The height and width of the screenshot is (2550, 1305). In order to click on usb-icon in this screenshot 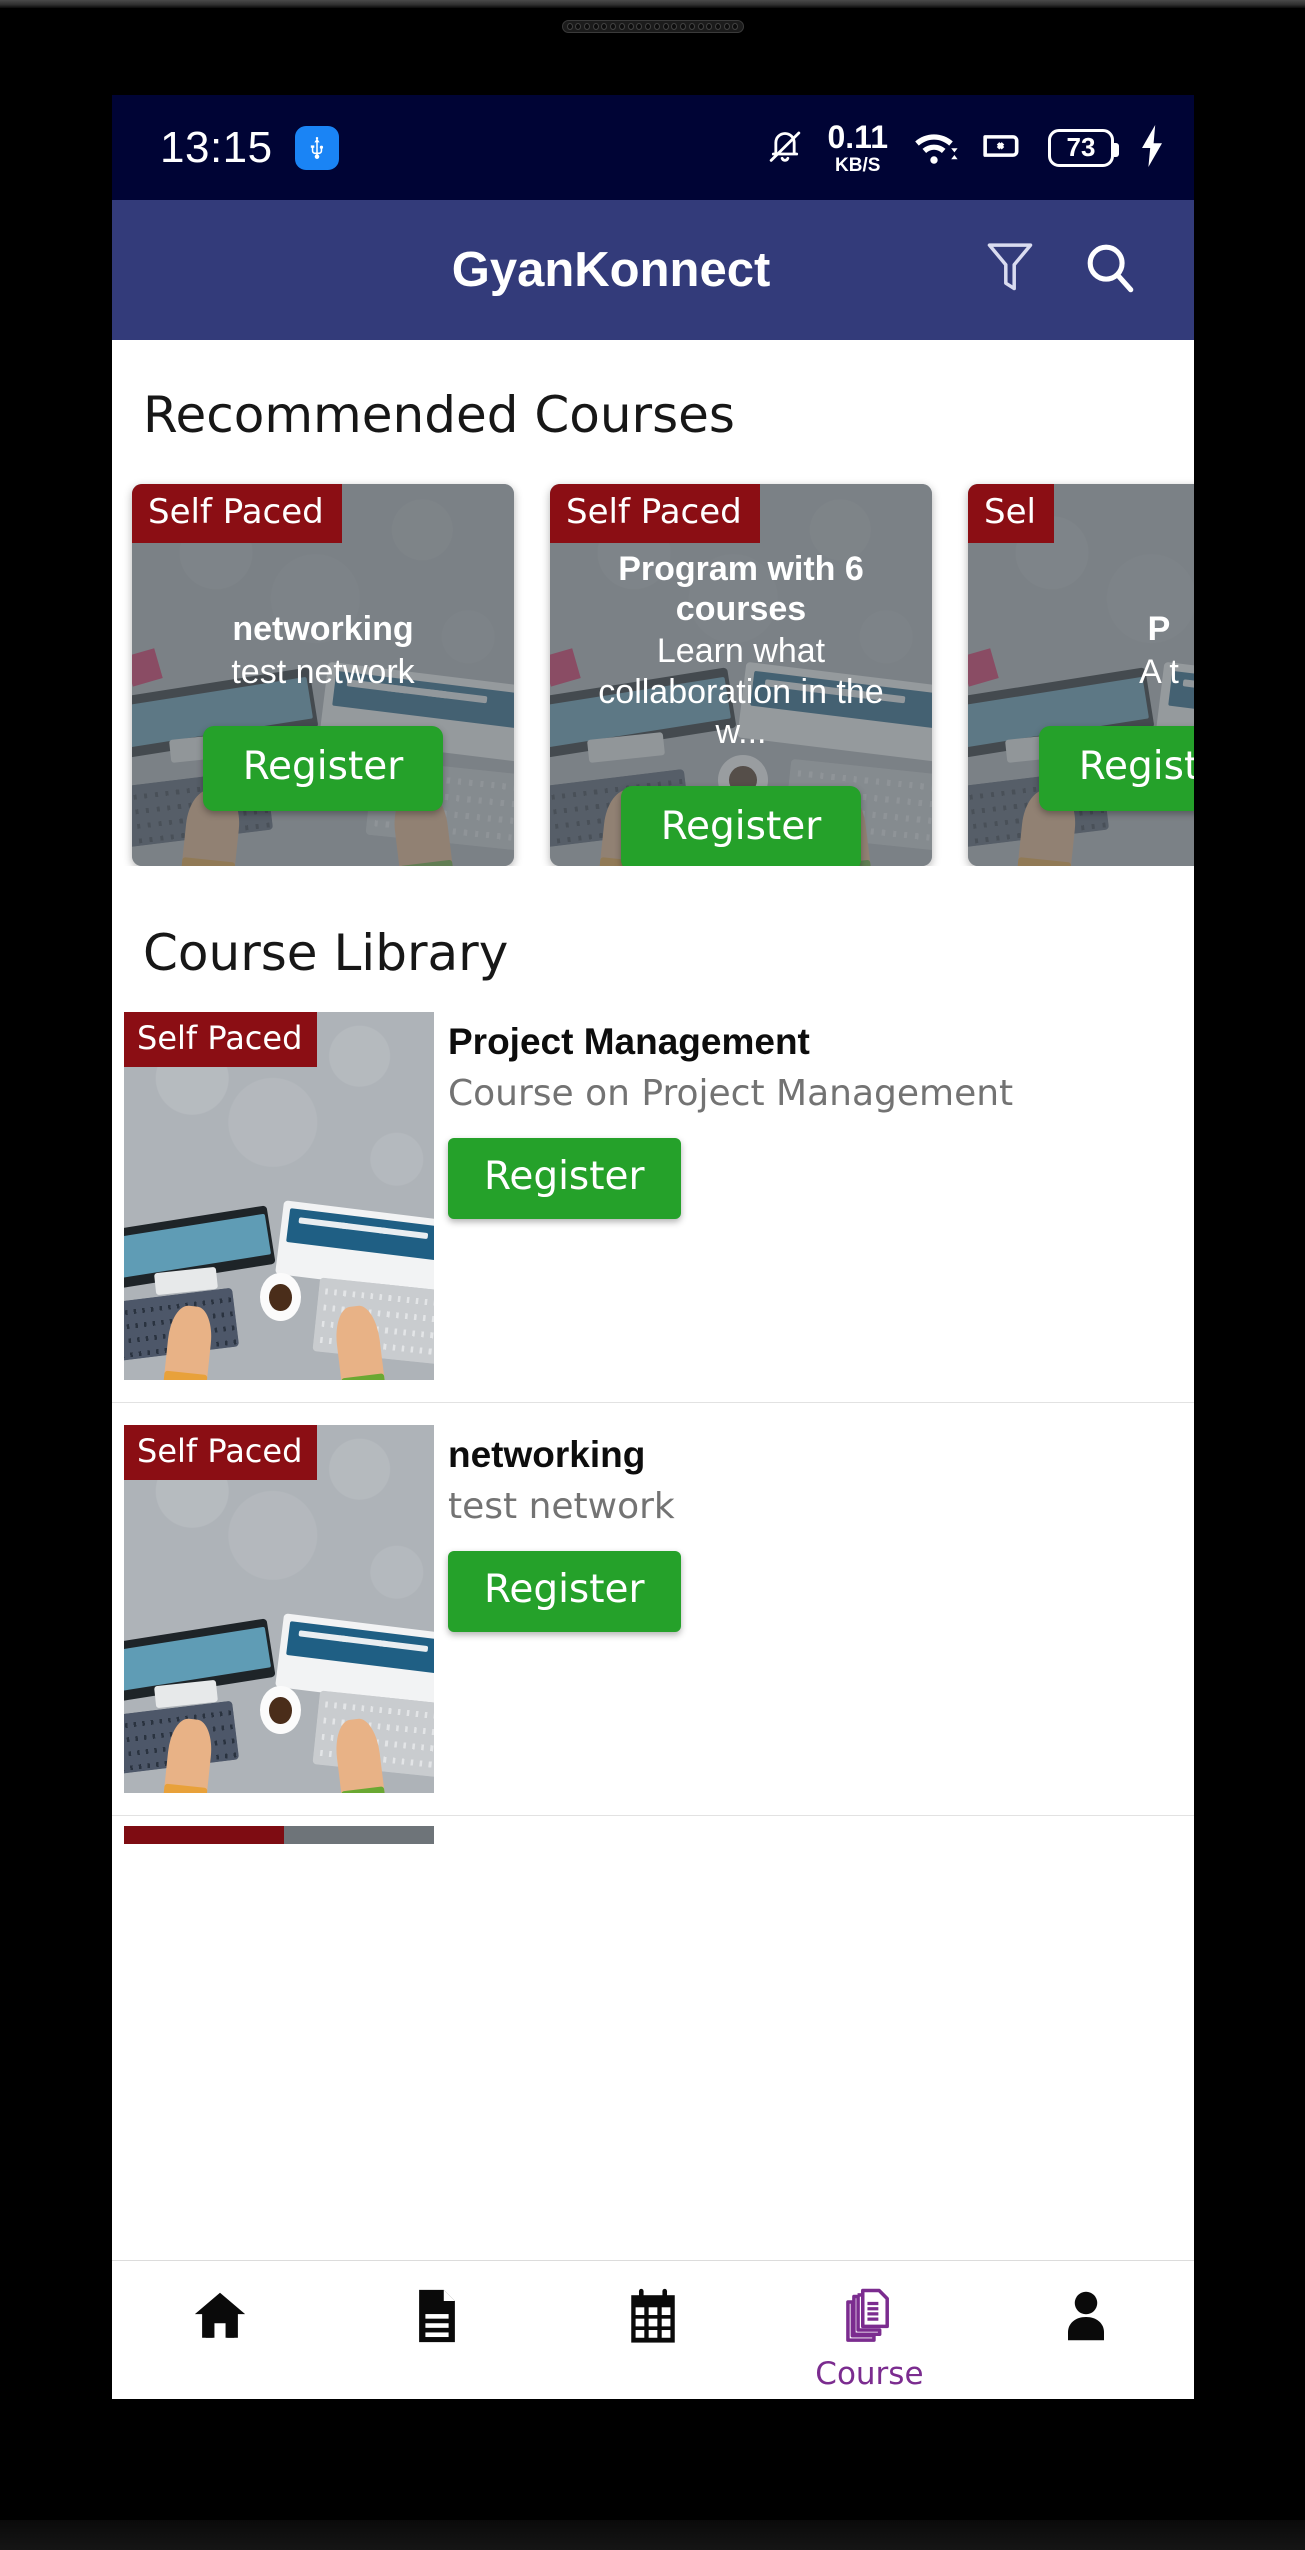, I will do `click(316, 147)`.